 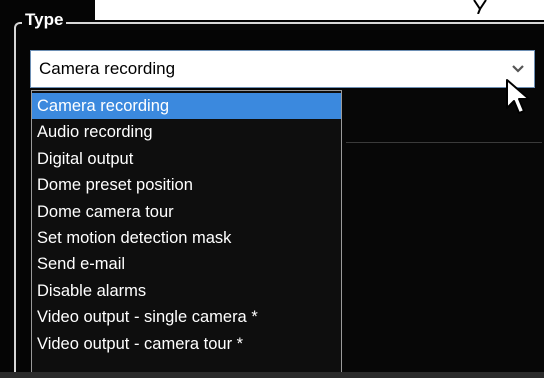 What do you see at coordinates (444, 142) in the screenshot?
I see `divider` at bounding box center [444, 142].